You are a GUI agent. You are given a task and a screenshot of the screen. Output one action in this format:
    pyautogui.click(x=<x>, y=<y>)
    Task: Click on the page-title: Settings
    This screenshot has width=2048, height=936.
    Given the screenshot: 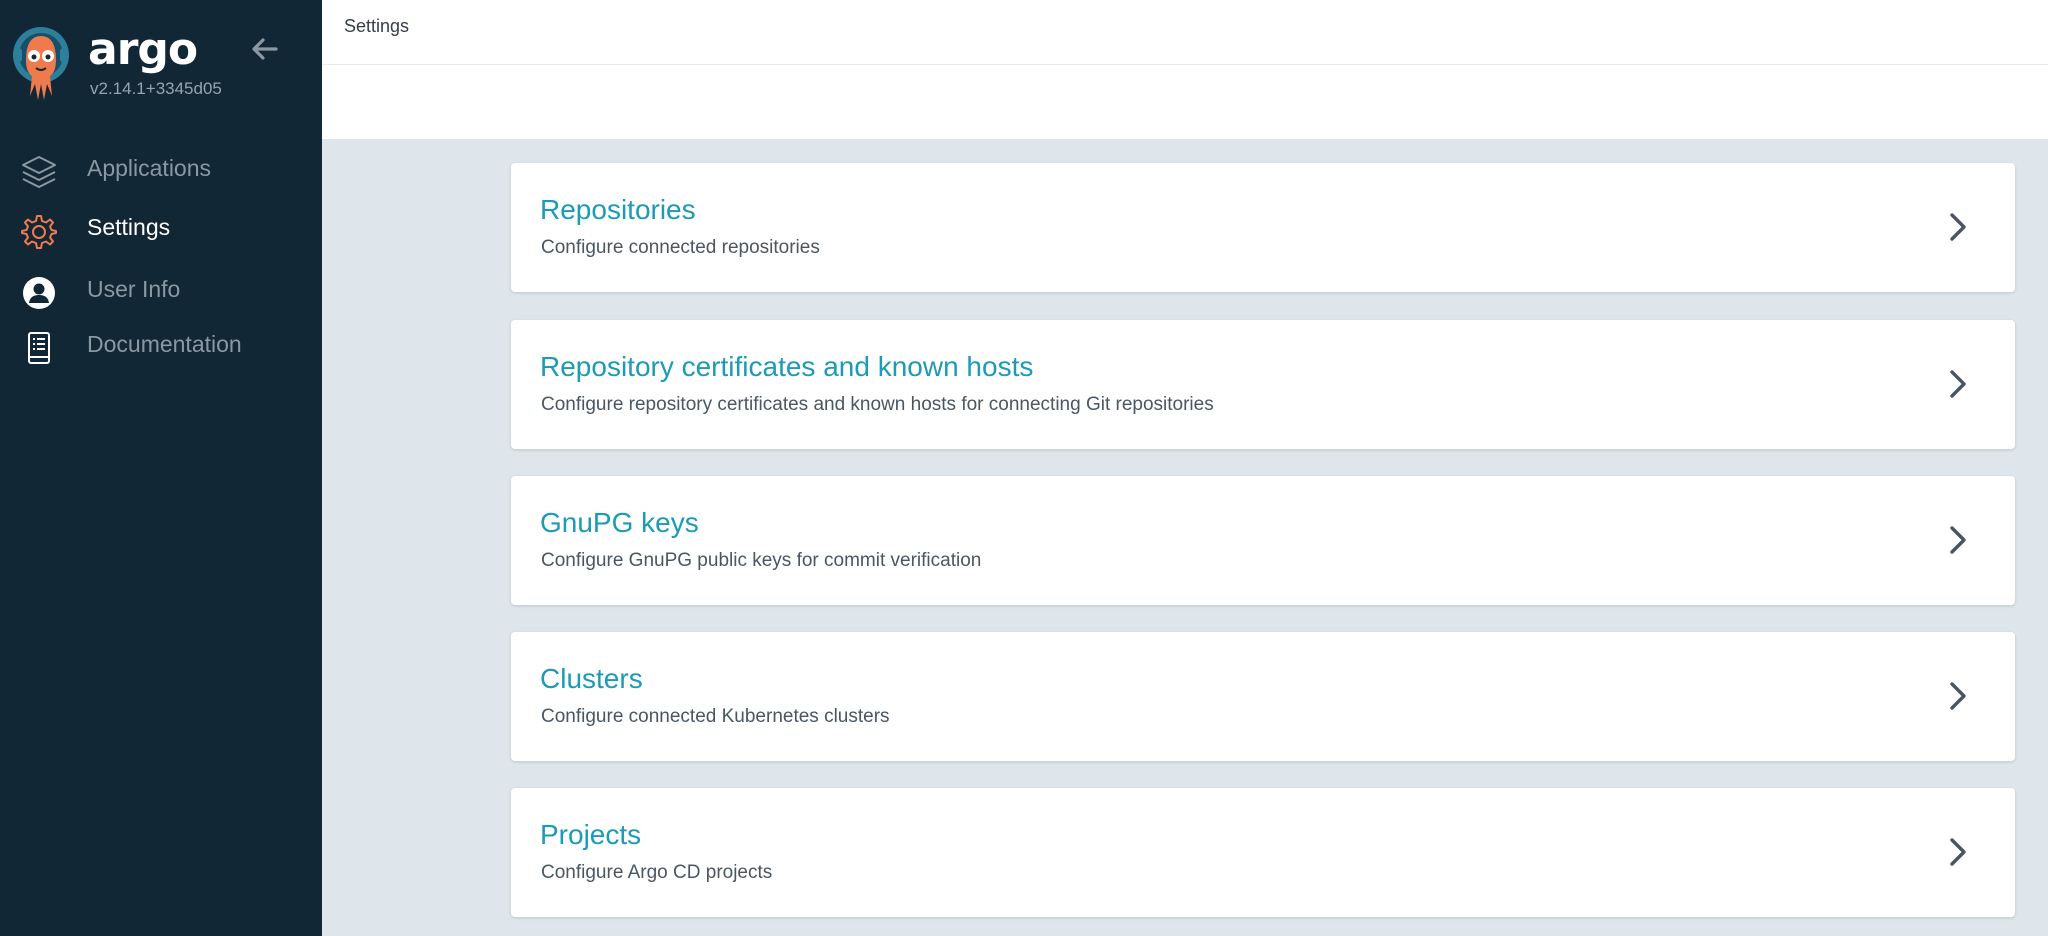 What is the action you would take?
    pyautogui.click(x=377, y=26)
    